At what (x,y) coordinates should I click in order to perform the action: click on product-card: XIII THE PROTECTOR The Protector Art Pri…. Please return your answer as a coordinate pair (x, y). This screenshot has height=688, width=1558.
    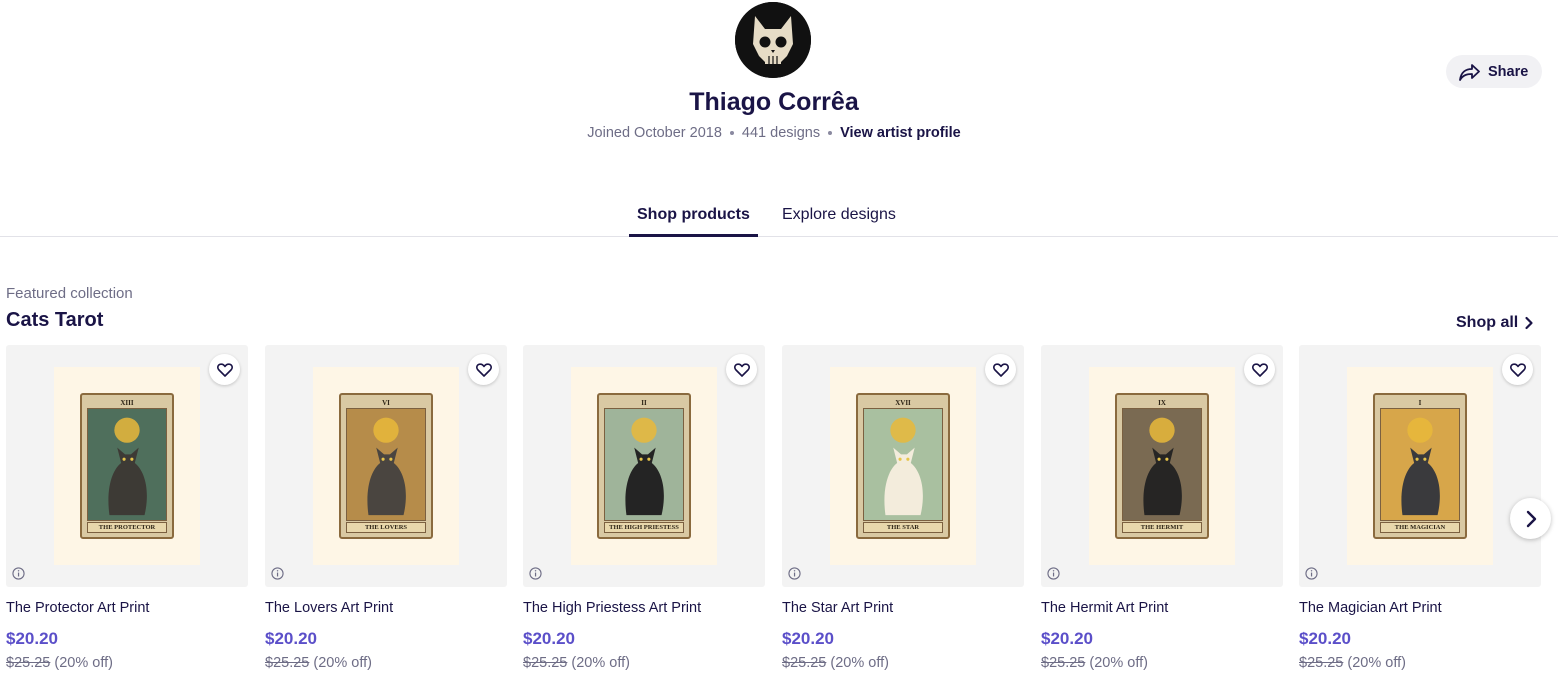
    Looking at the image, I should click on (127, 508).